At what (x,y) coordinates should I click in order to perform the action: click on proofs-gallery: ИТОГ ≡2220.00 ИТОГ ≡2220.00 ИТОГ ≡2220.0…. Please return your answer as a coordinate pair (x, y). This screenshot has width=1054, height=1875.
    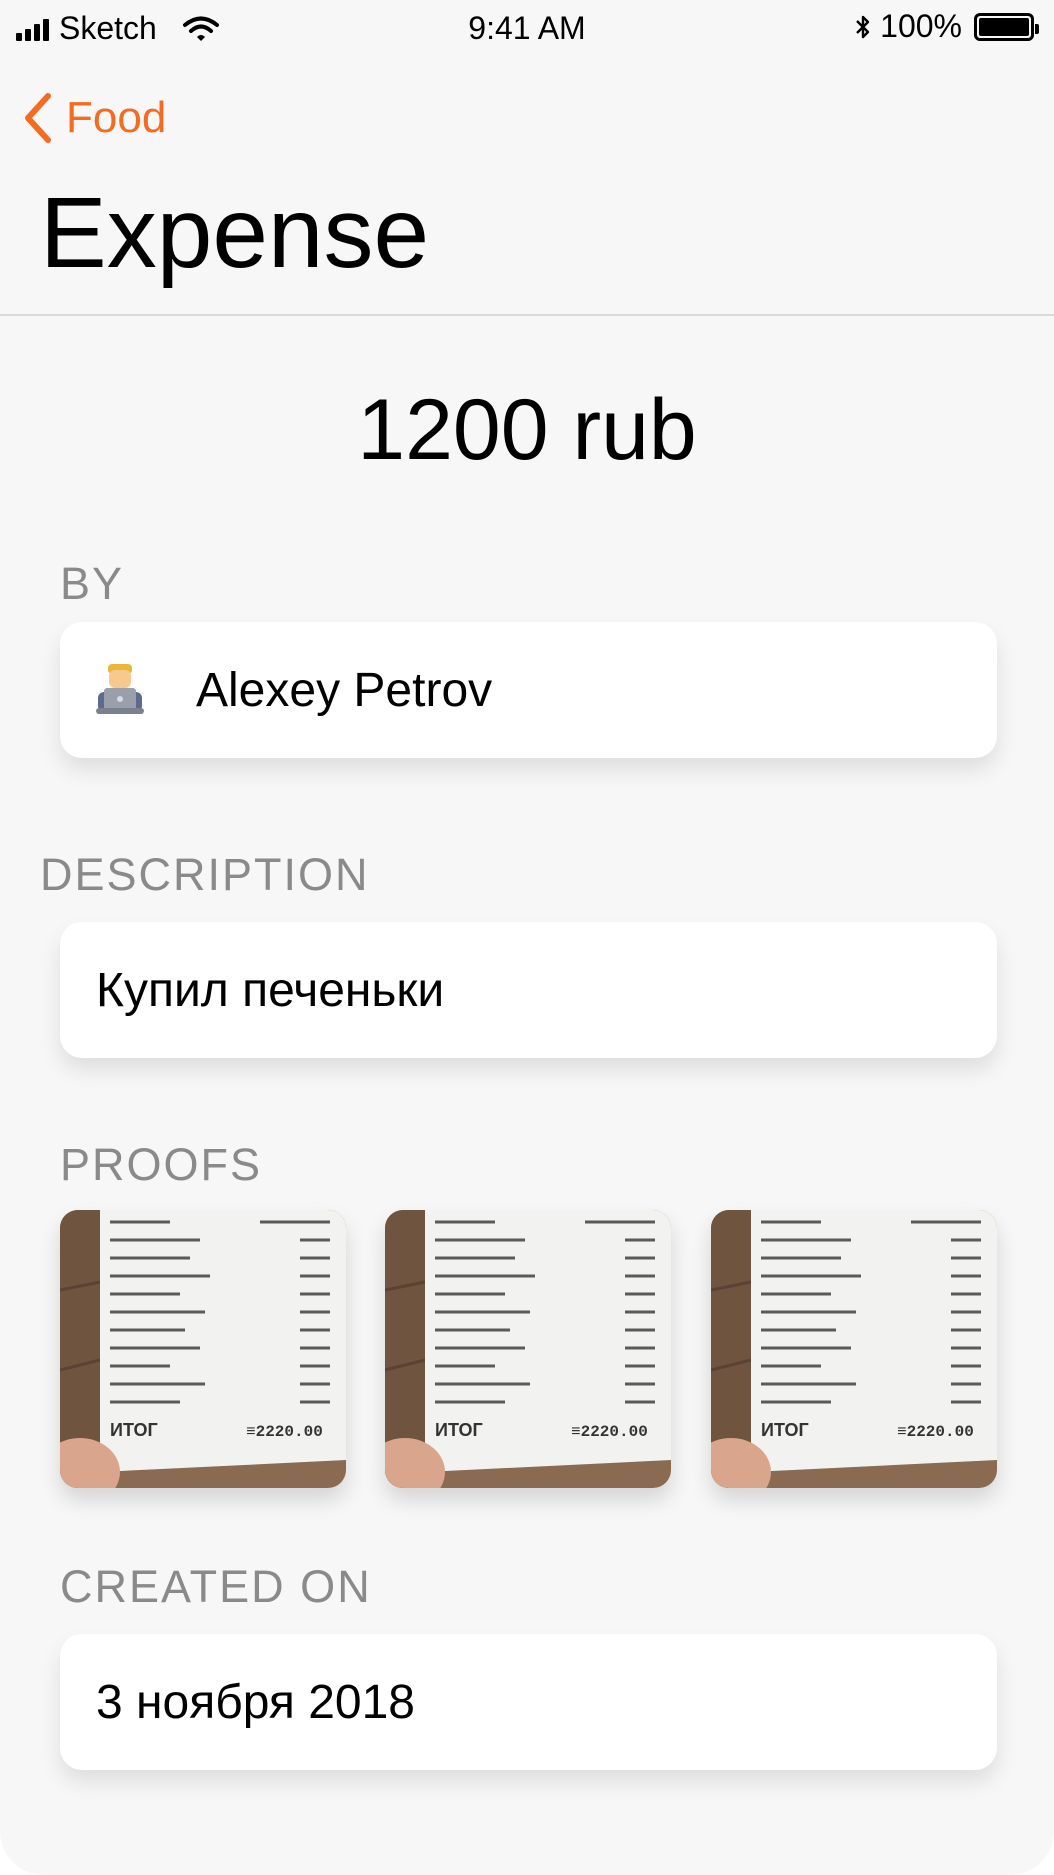
    Looking at the image, I should click on (528, 1349).